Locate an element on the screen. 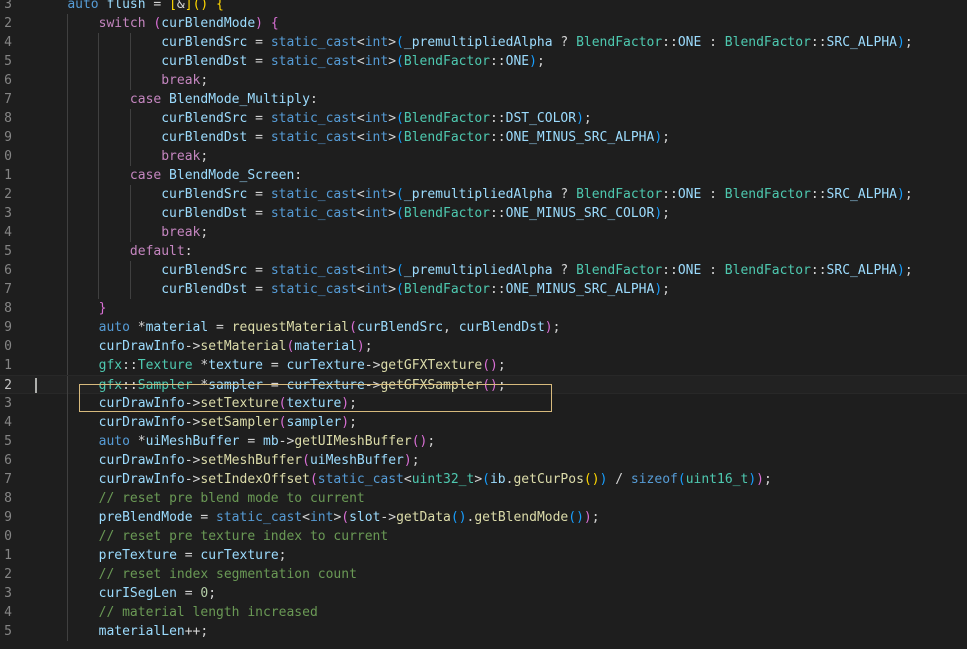  code-text: curISegLen = 0; is located at coordinates (126, 593).